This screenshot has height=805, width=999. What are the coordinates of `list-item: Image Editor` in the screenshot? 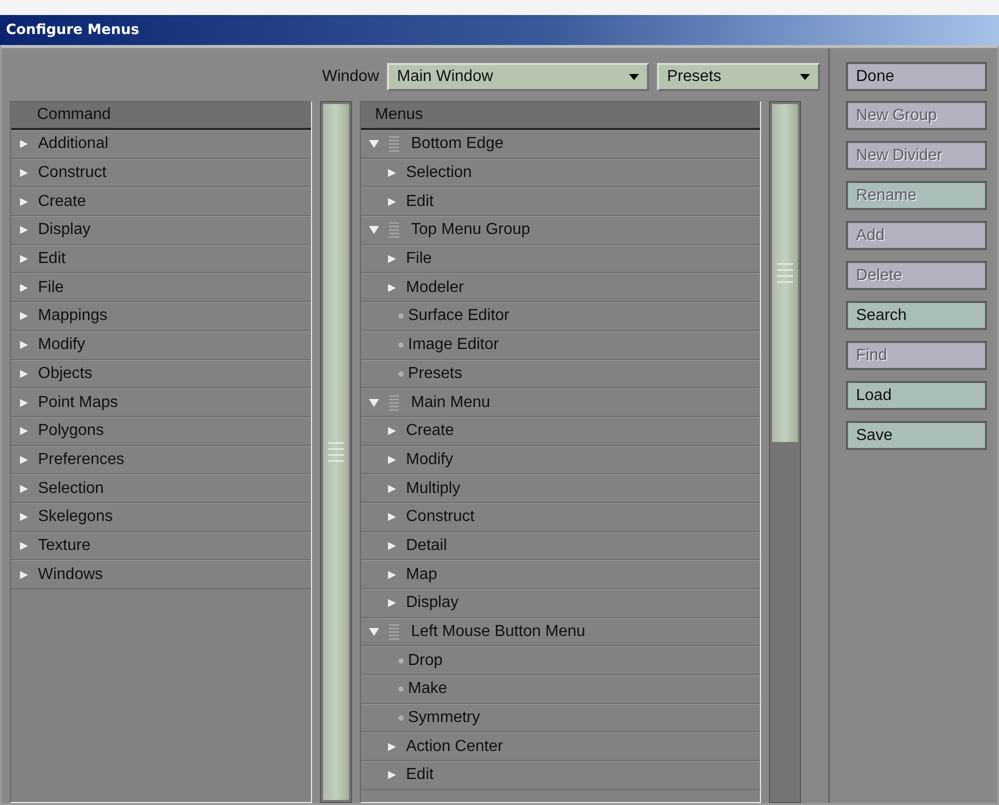 It's located at (560, 345).